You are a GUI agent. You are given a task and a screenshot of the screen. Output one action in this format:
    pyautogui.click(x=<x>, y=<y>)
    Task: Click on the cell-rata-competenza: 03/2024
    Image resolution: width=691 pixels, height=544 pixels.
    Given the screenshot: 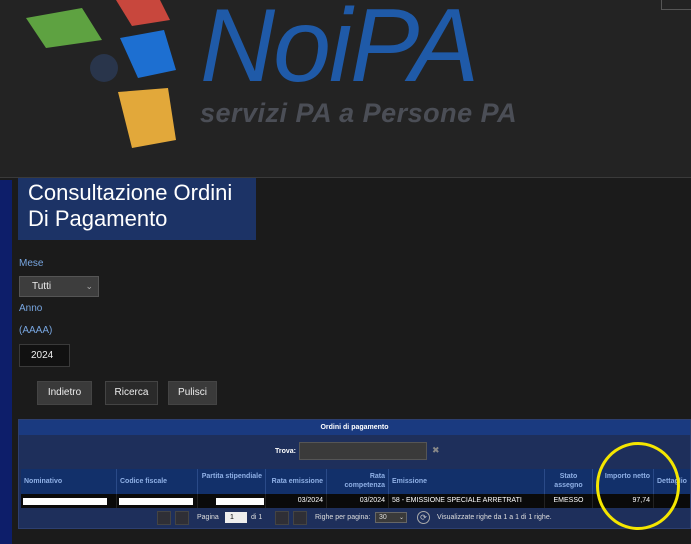 What is the action you would take?
    pyautogui.click(x=358, y=501)
    